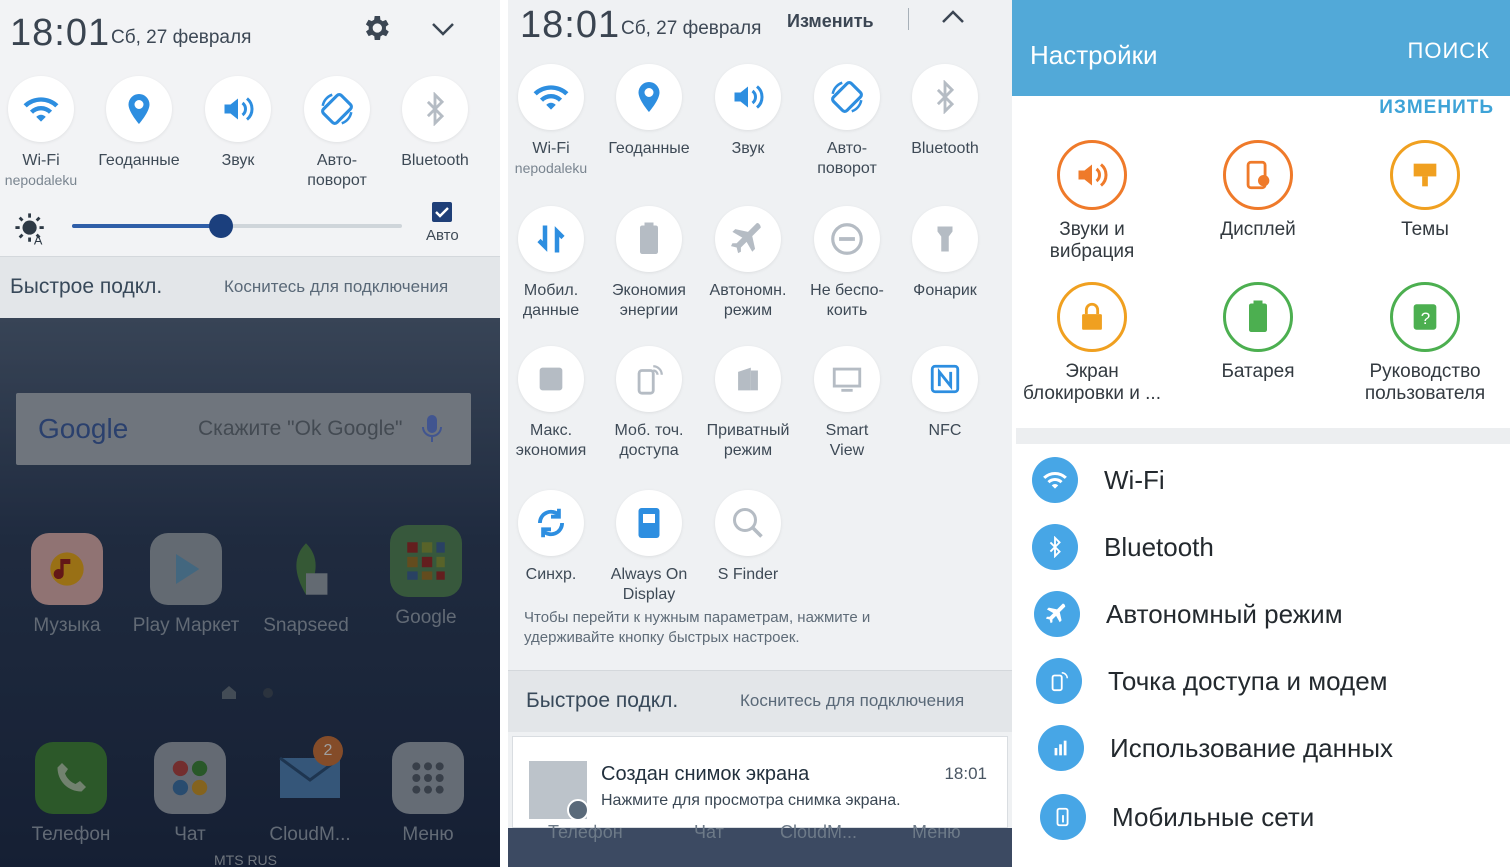 The width and height of the screenshot is (1510, 867). What do you see at coordinates (1425, 343) in the screenshot?
I see `settings-shortcut-user-manual: ? Руководство пользователя` at bounding box center [1425, 343].